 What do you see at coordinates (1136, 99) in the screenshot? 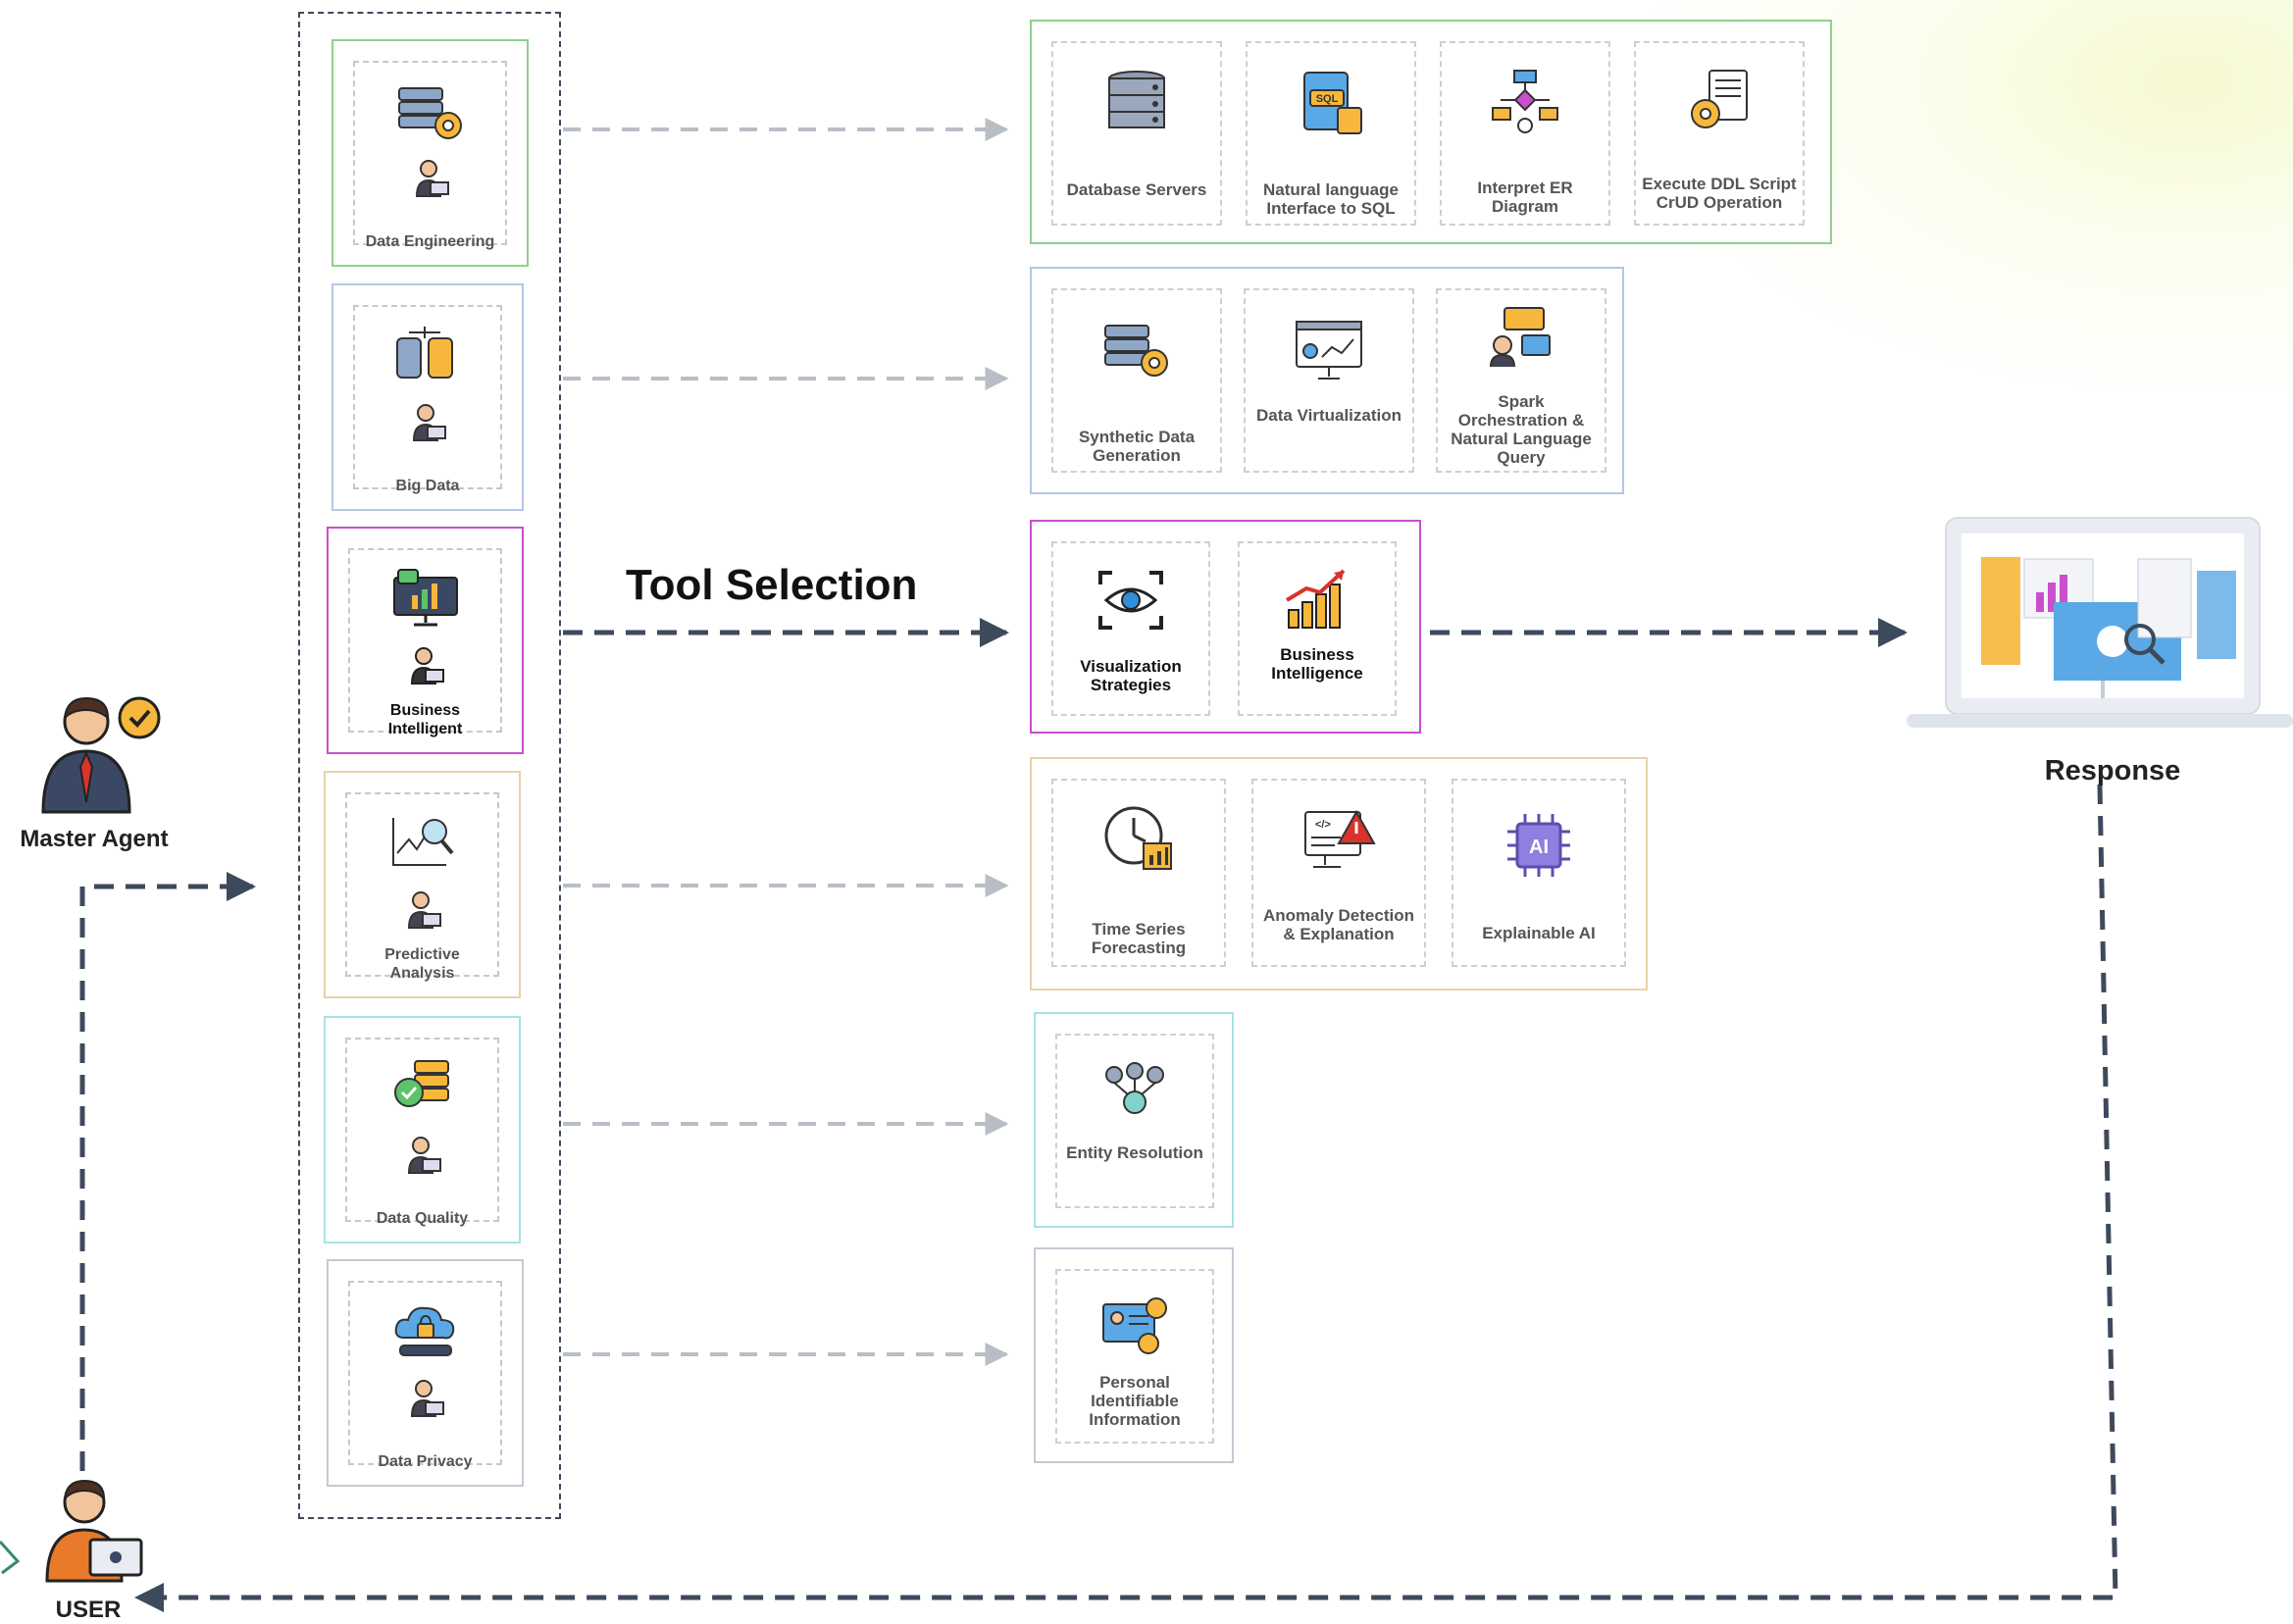
I see `server-cylinders-icon` at bounding box center [1136, 99].